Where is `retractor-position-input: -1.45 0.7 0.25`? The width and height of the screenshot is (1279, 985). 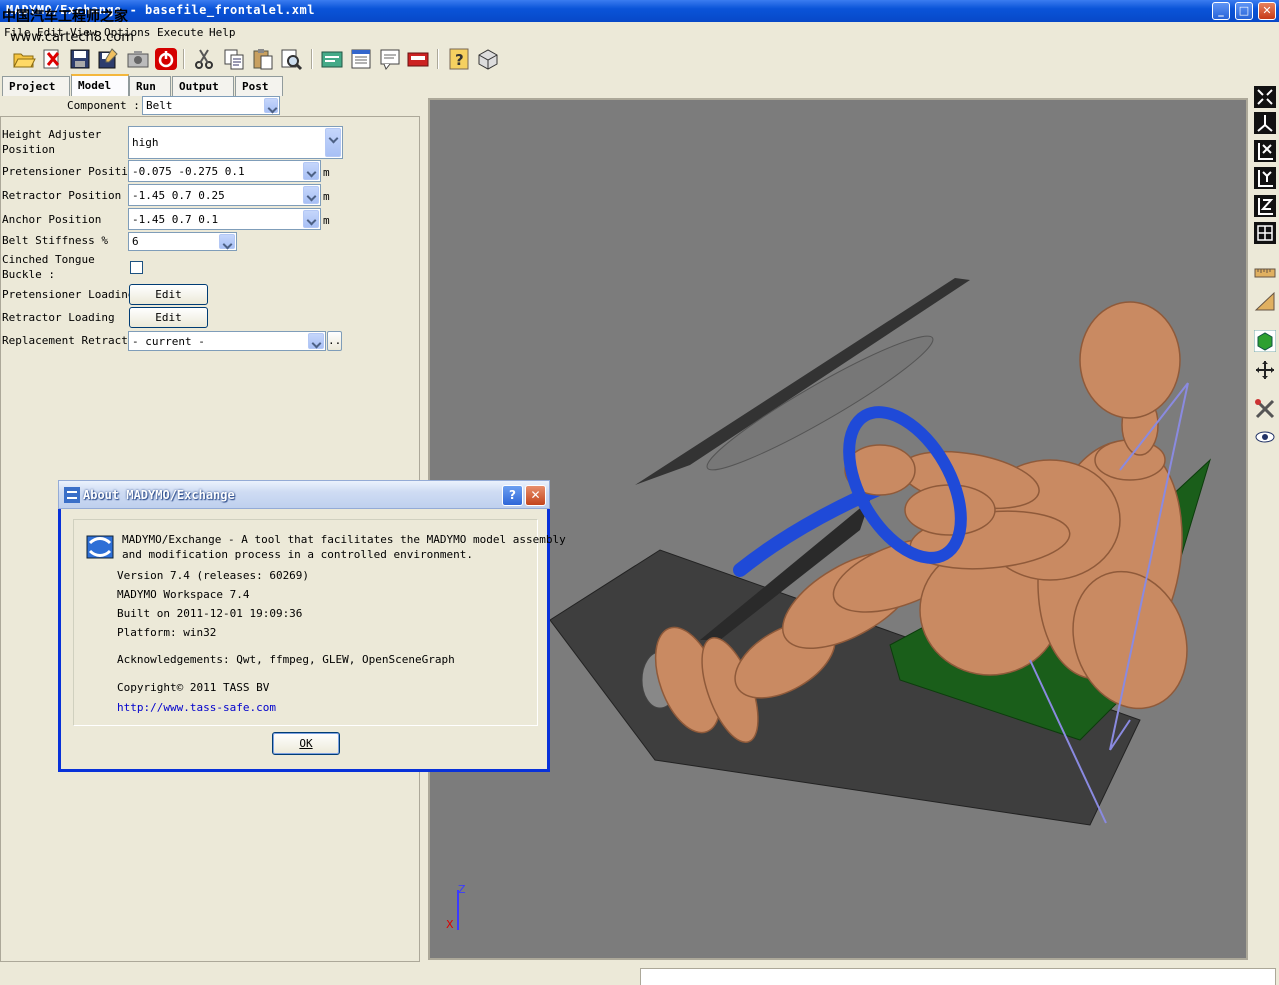
retractor-position-input: -1.45 0.7 0.25 is located at coordinates (224, 195).